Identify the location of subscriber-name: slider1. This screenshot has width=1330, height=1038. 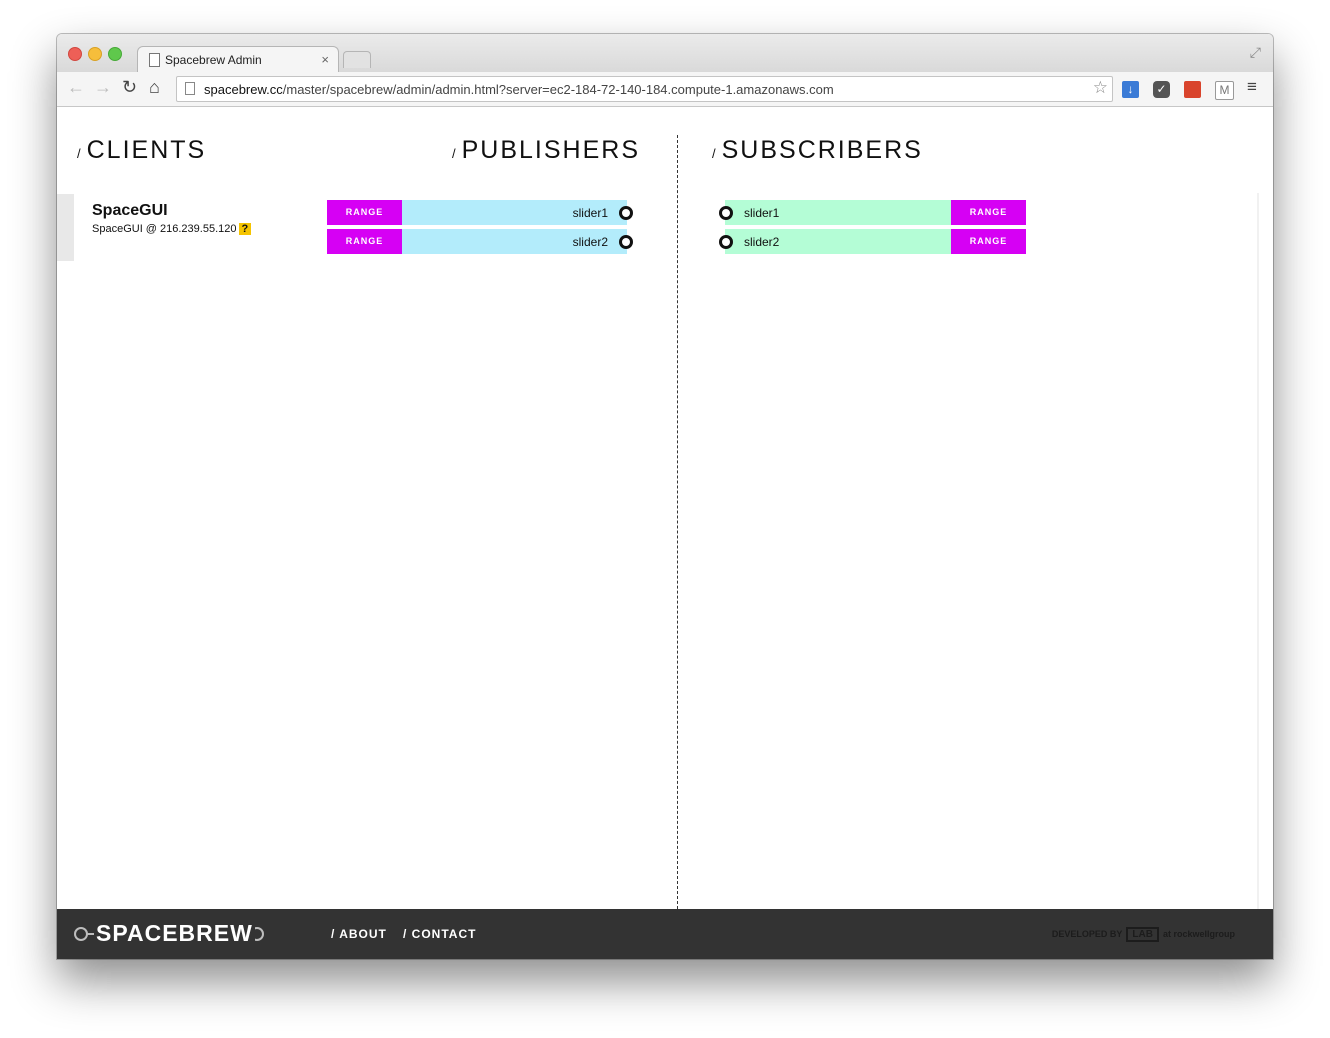
(762, 213).